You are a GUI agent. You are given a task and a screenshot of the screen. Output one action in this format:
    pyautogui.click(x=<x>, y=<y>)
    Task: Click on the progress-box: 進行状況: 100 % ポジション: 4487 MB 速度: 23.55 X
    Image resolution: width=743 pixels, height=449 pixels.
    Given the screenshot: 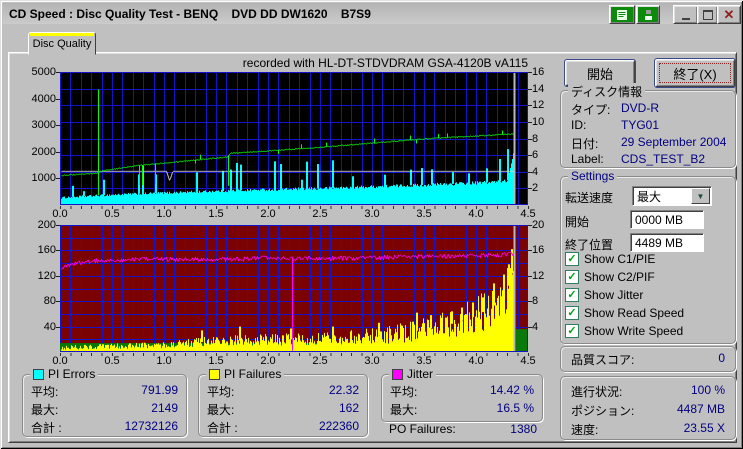 What is the action you would take?
    pyautogui.click(x=648, y=408)
    